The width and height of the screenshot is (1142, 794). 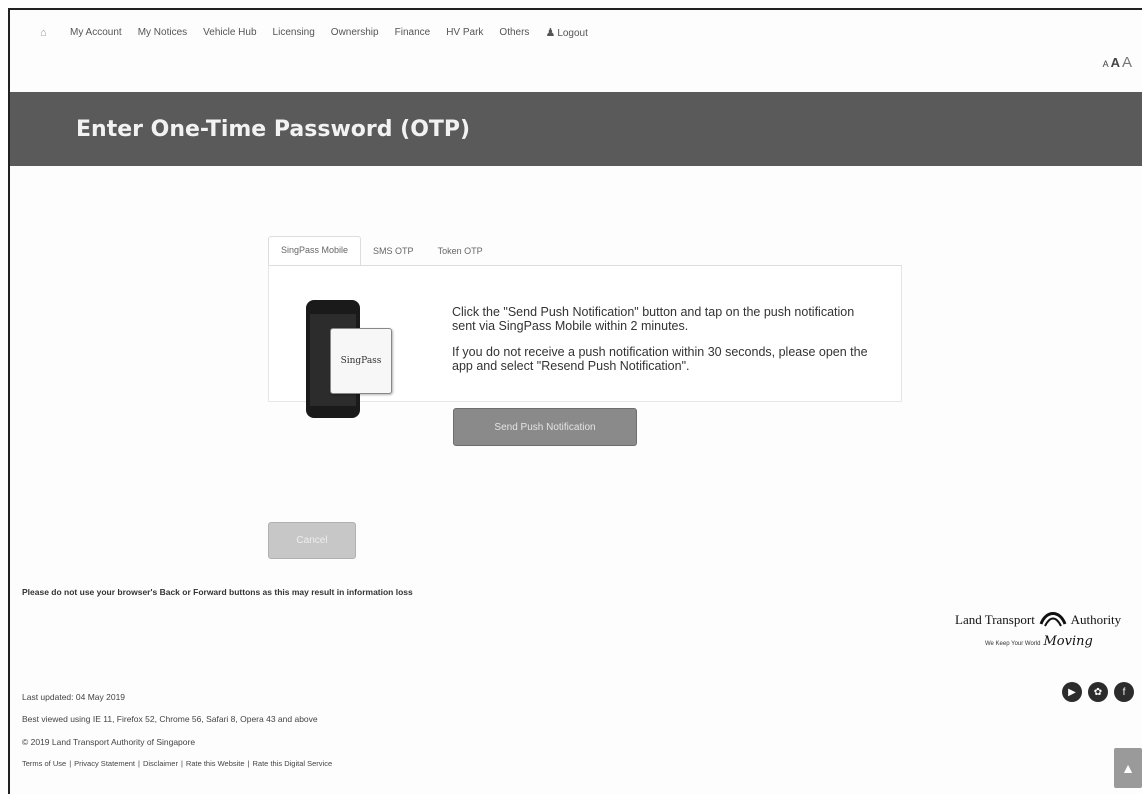 What do you see at coordinates (576, 129) in the screenshot?
I see `title-banner: Enter One-Time Password (OTP)` at bounding box center [576, 129].